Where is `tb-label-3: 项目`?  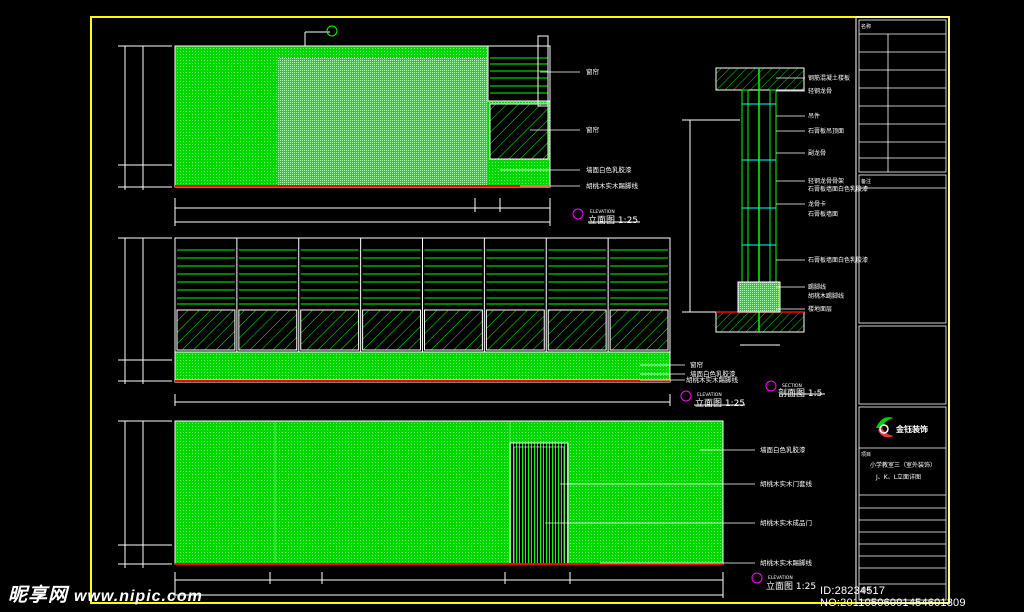
tb-label-3: 项目 is located at coordinates (866, 455).